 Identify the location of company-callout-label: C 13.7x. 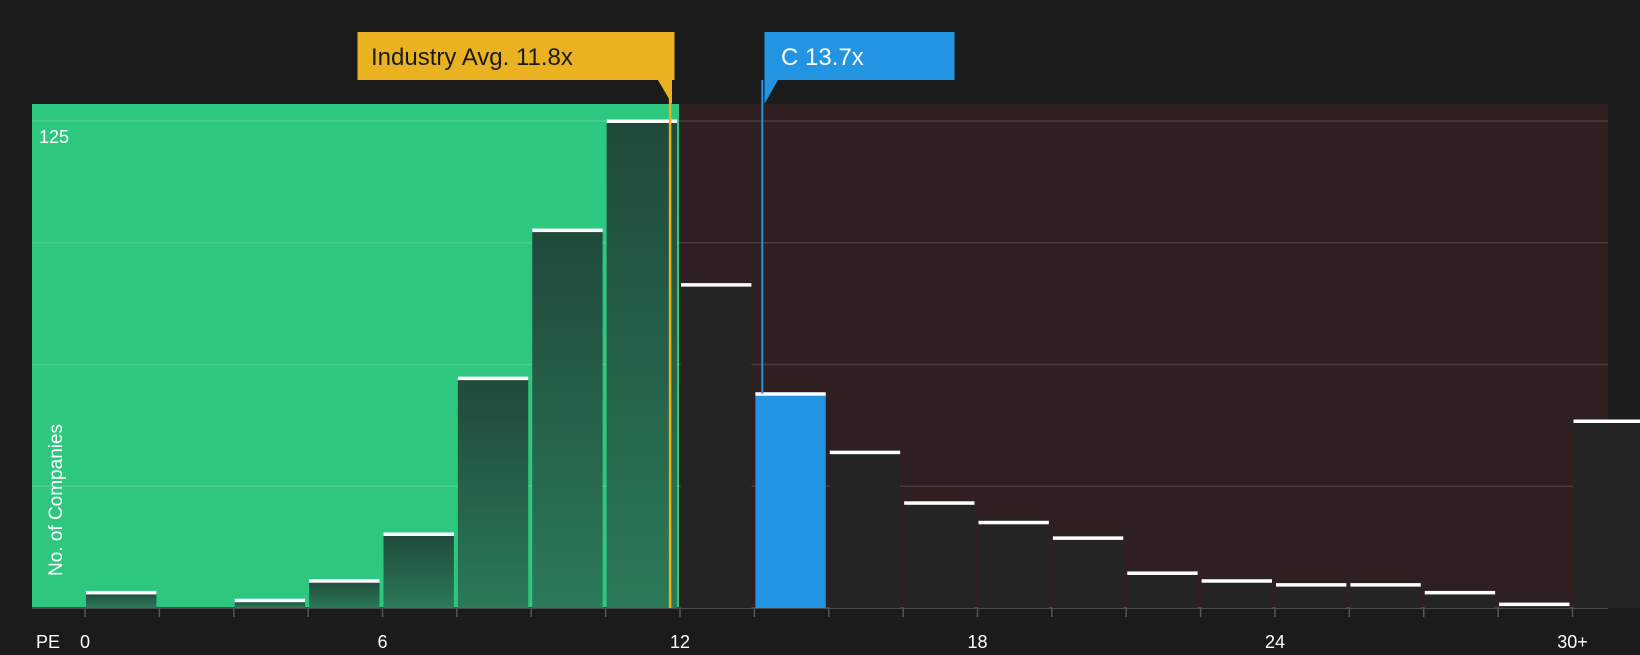
(822, 57).